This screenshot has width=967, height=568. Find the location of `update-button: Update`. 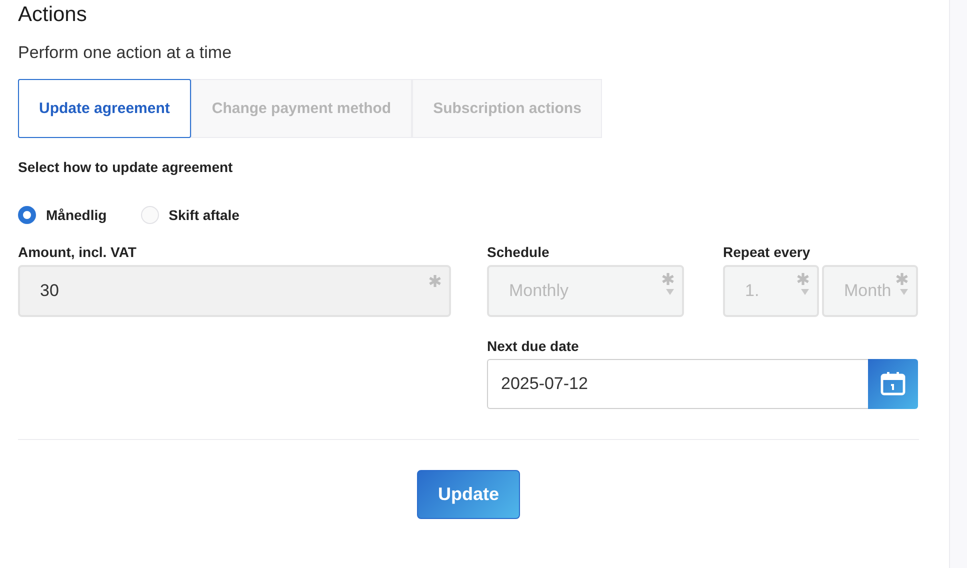

update-button: Update is located at coordinates (468, 494).